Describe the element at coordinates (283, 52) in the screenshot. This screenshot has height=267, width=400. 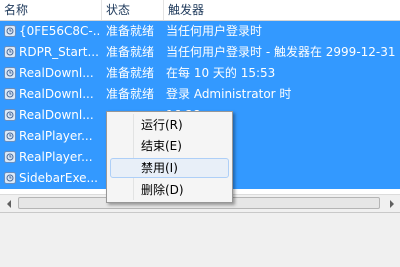
I see `task-trigger: 当任何用户登录时 - 触发器在 2999-12-31 1` at that location.